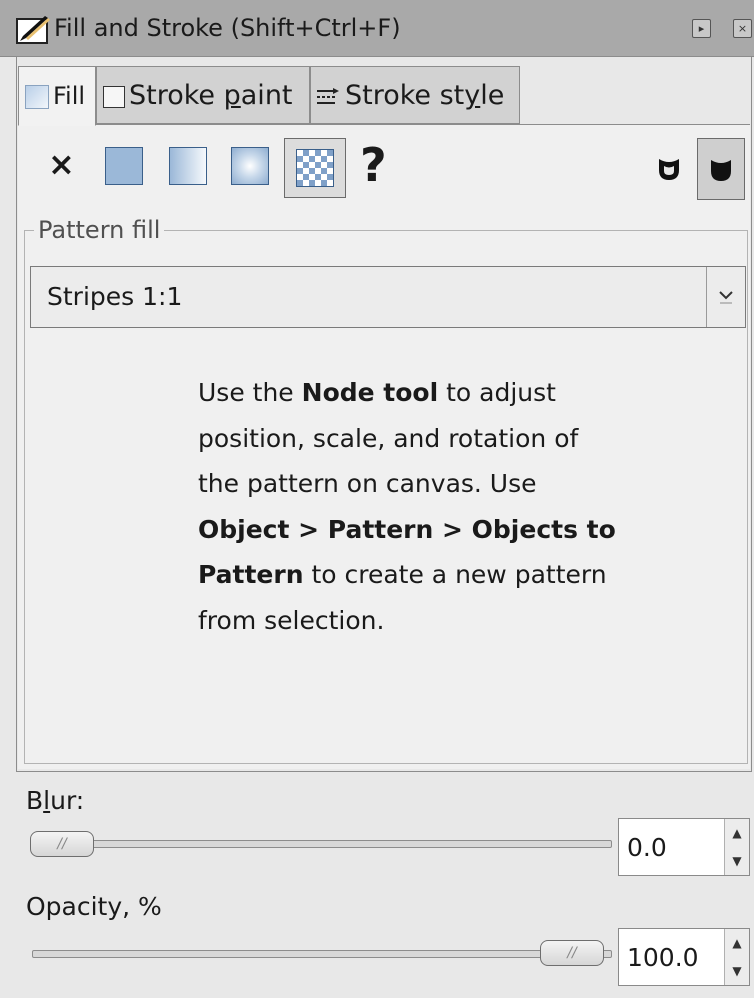  I want to click on blur-label-end: ur:, so click(67, 800).